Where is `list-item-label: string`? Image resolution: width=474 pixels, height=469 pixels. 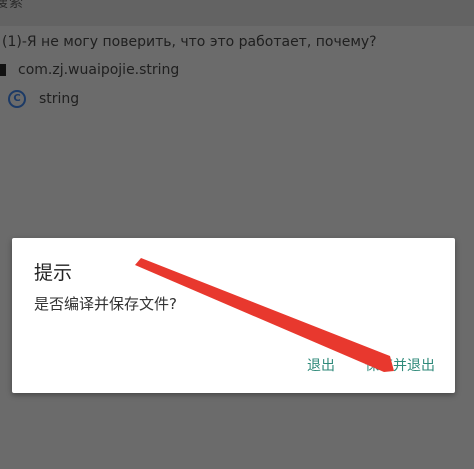 list-item-label: string is located at coordinates (59, 99).